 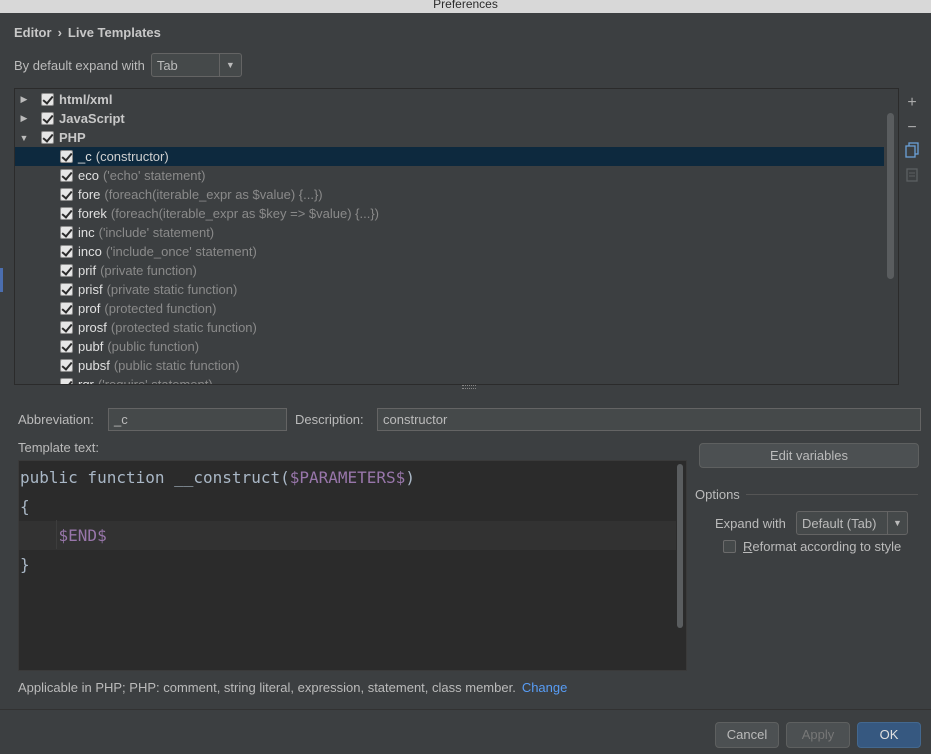 What do you see at coordinates (818, 735) in the screenshot?
I see `apply-button: Apply` at bounding box center [818, 735].